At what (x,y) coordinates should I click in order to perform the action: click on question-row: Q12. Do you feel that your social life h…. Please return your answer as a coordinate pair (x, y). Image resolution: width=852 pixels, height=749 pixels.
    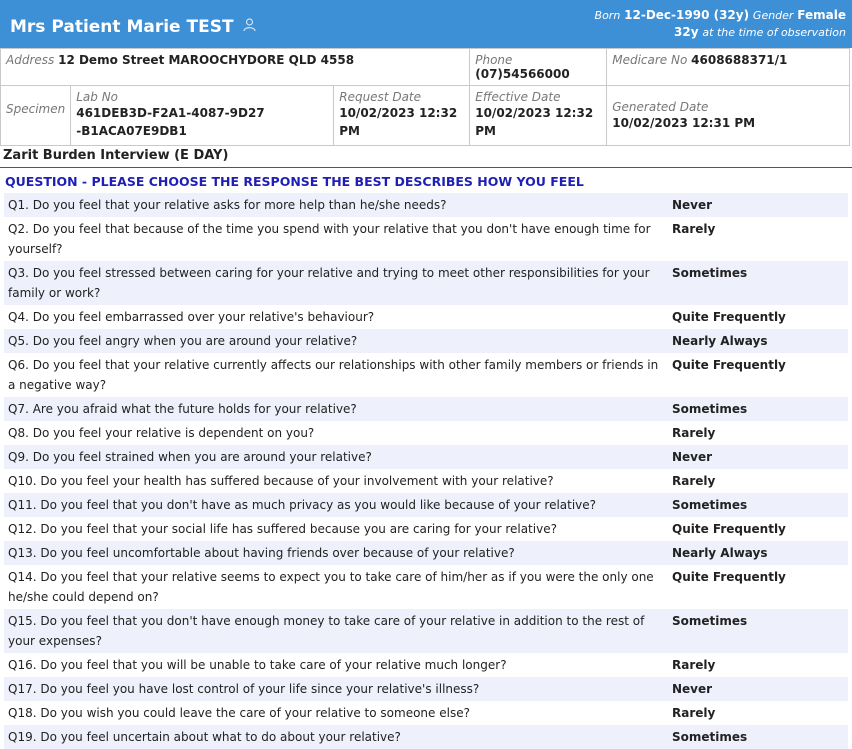
    Looking at the image, I should click on (426, 529).